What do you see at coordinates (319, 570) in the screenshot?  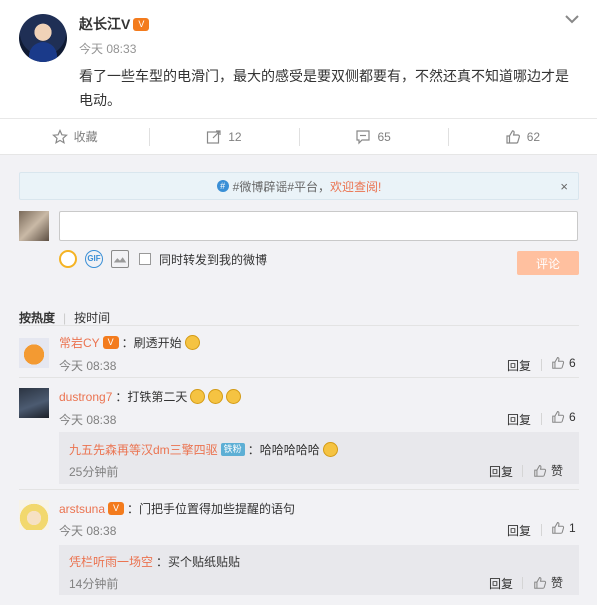 I see `sub-reply: 凭栏听雨一场空 ：买个贴纸贴贴 14分钟前 回复 赞` at bounding box center [319, 570].